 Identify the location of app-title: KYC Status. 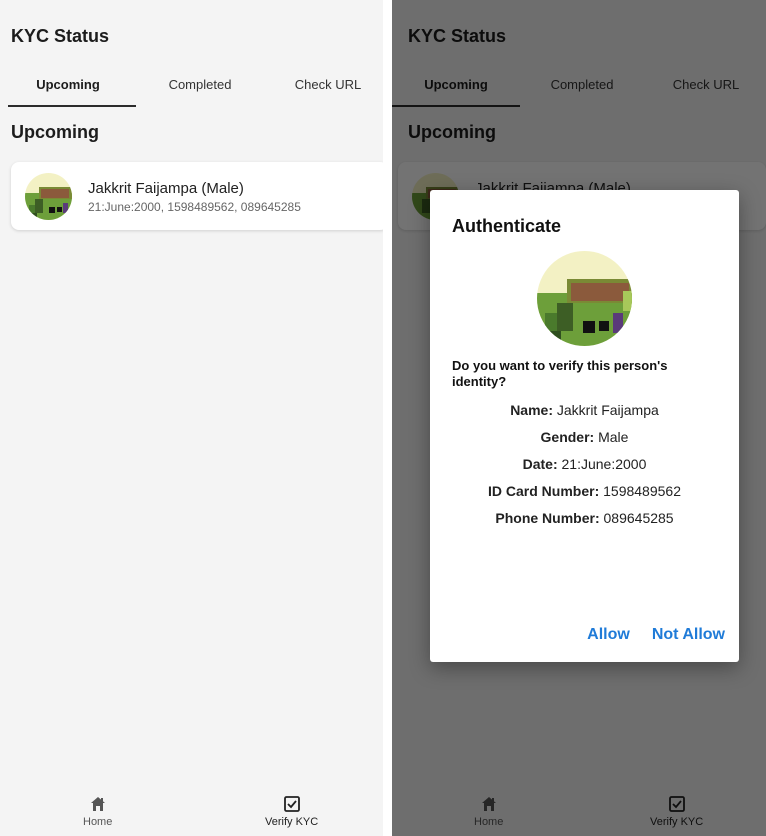
(60, 36).